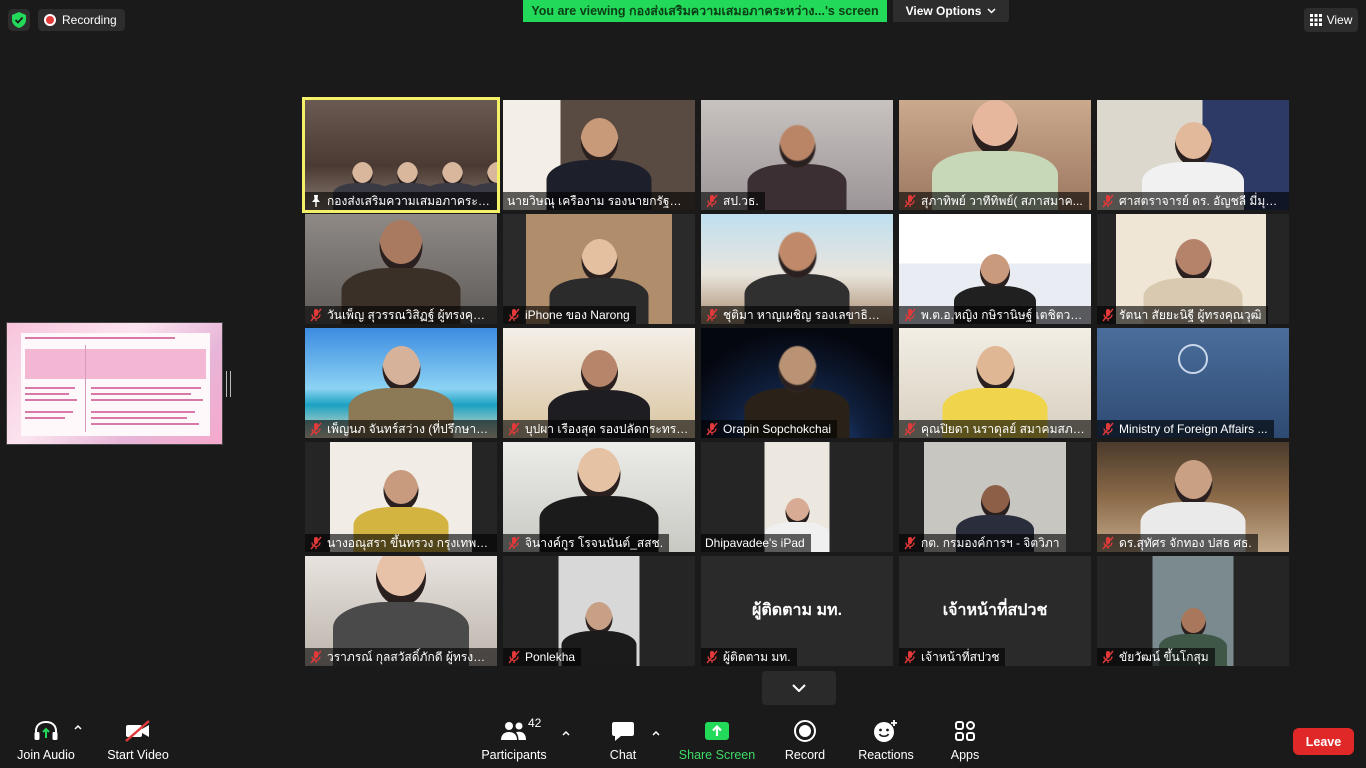 This screenshot has width=1366, height=768. I want to click on participant-name-bar: สป.วธ., so click(733, 201).